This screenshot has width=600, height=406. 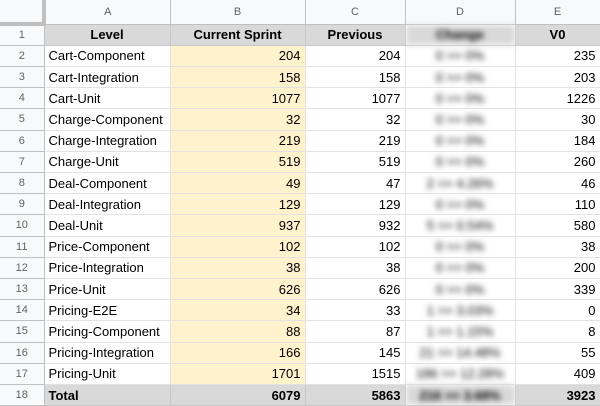 I want to click on level-cell: Pricing-Component, so click(x=107, y=331).